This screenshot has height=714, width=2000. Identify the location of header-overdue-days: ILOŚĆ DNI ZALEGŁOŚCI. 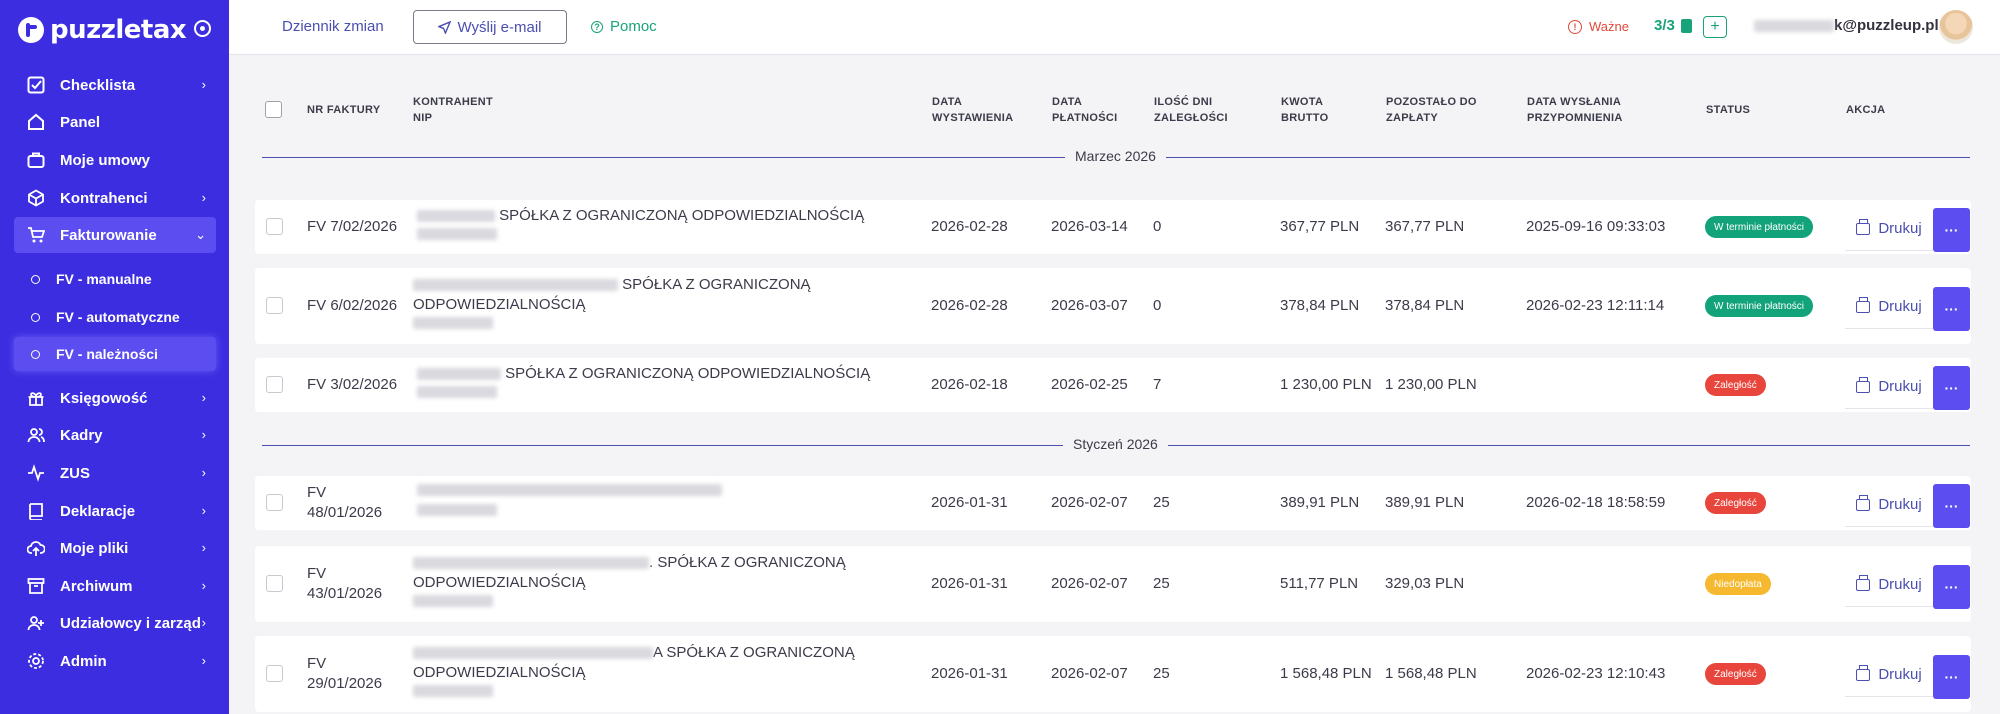
(1191, 110).